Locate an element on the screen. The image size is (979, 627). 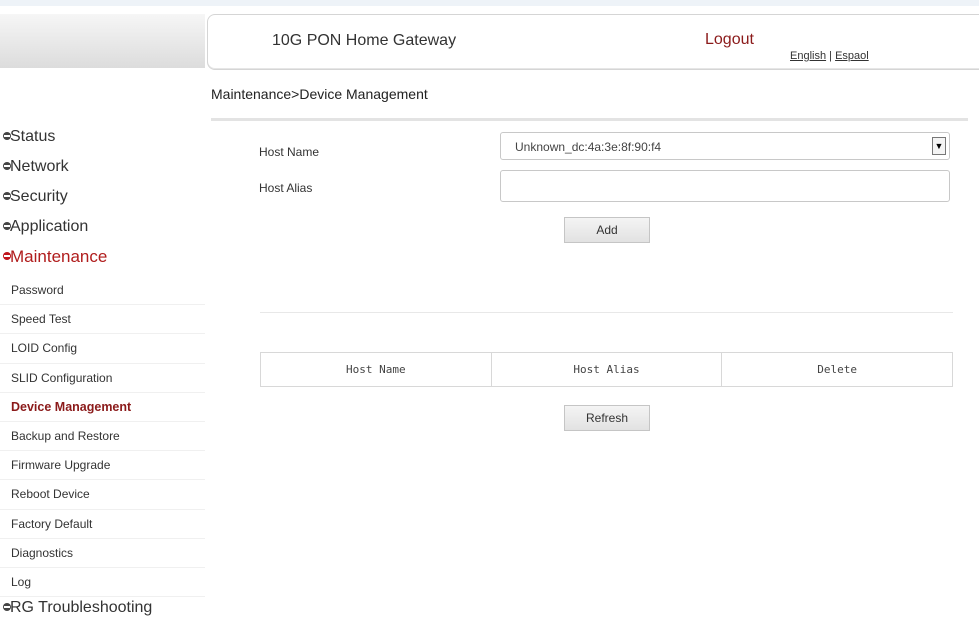
sidebar-item-security: Security is located at coordinates (102, 201).